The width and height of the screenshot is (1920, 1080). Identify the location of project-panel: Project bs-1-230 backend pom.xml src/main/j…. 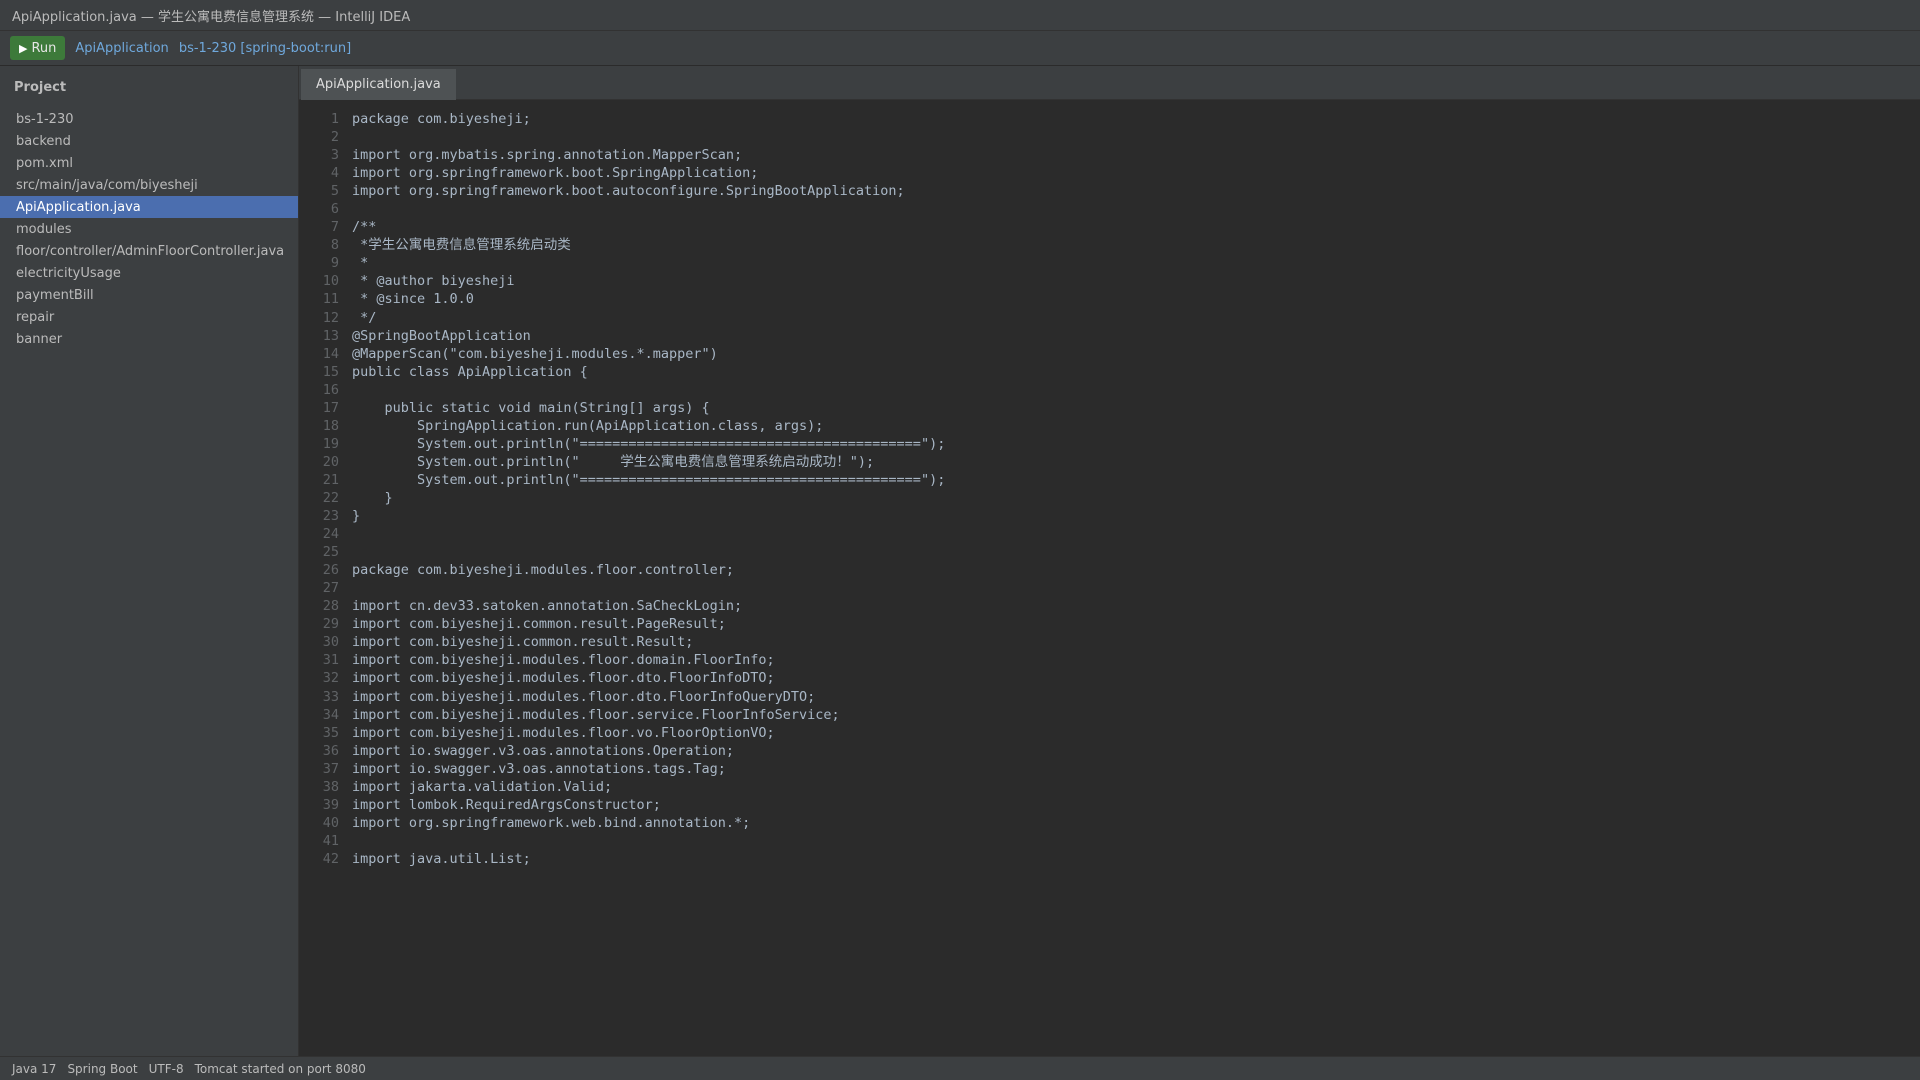
(149, 561).